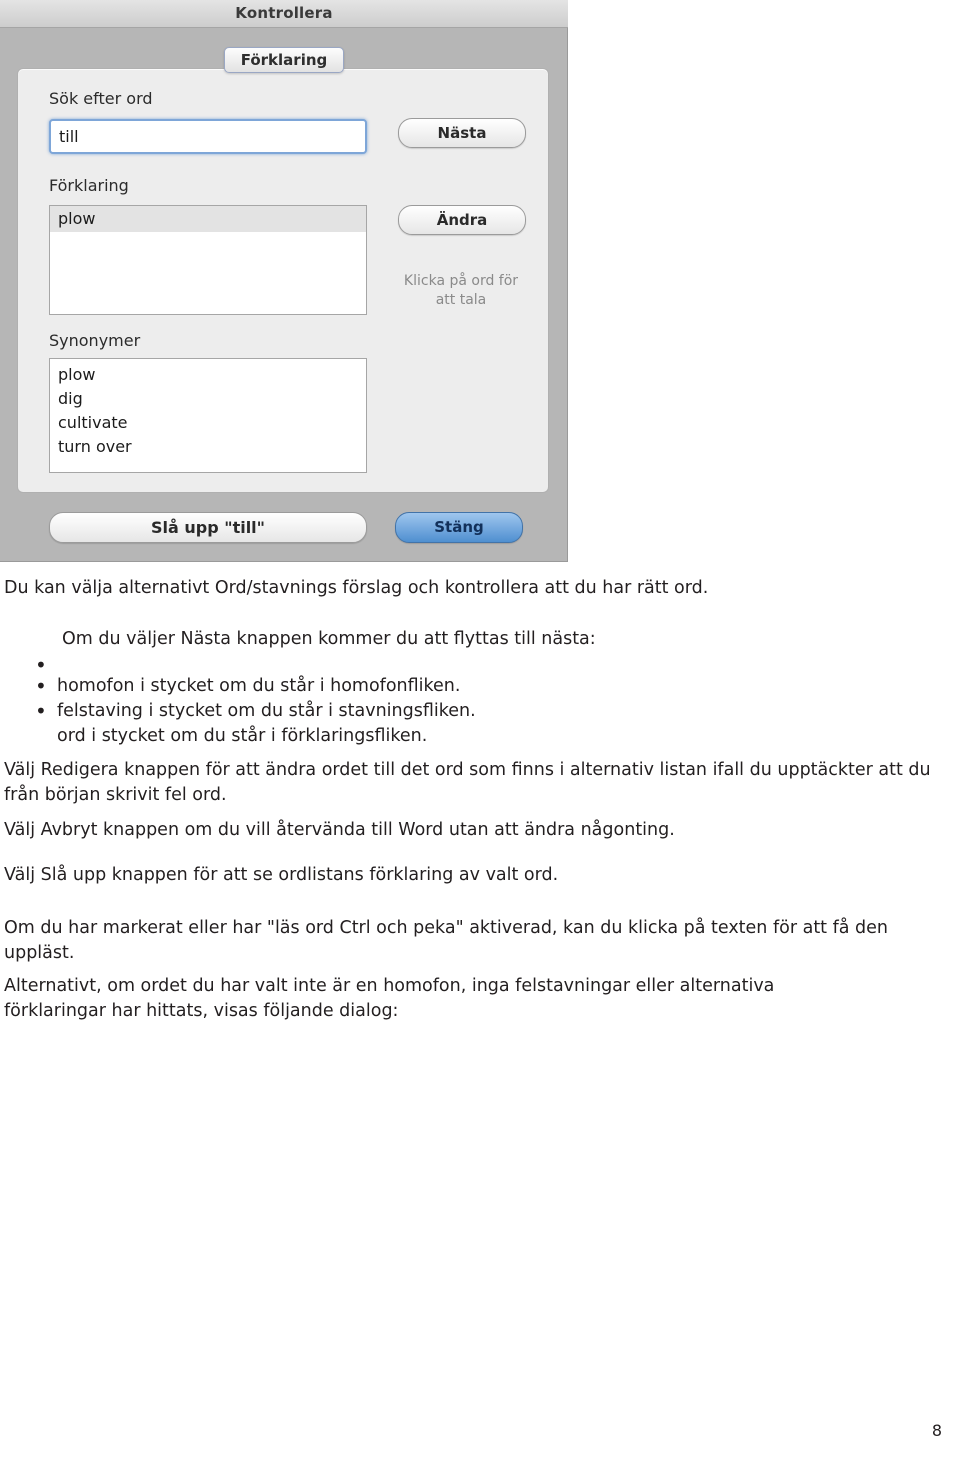  What do you see at coordinates (208, 375) in the screenshot?
I see `list-item: plow` at bounding box center [208, 375].